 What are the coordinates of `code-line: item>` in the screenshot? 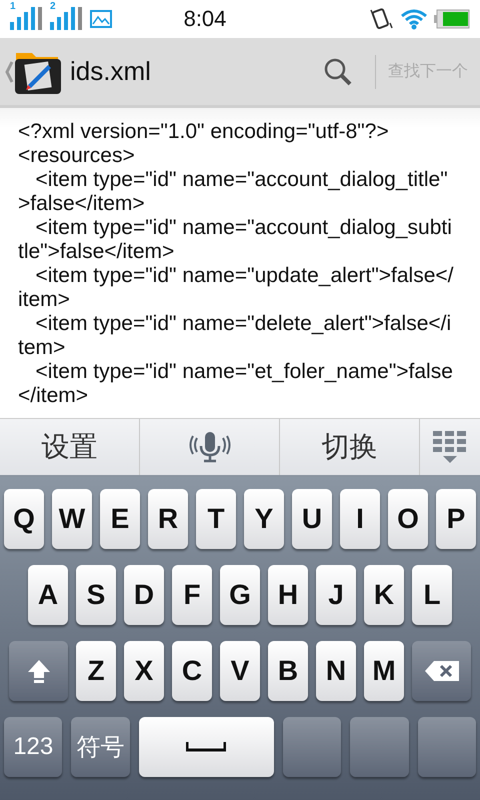 It's located at (44, 300).